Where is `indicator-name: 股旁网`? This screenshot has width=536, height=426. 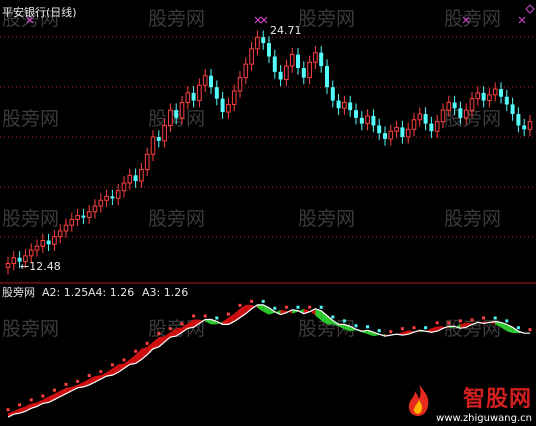 indicator-name: 股旁网 is located at coordinates (18, 292).